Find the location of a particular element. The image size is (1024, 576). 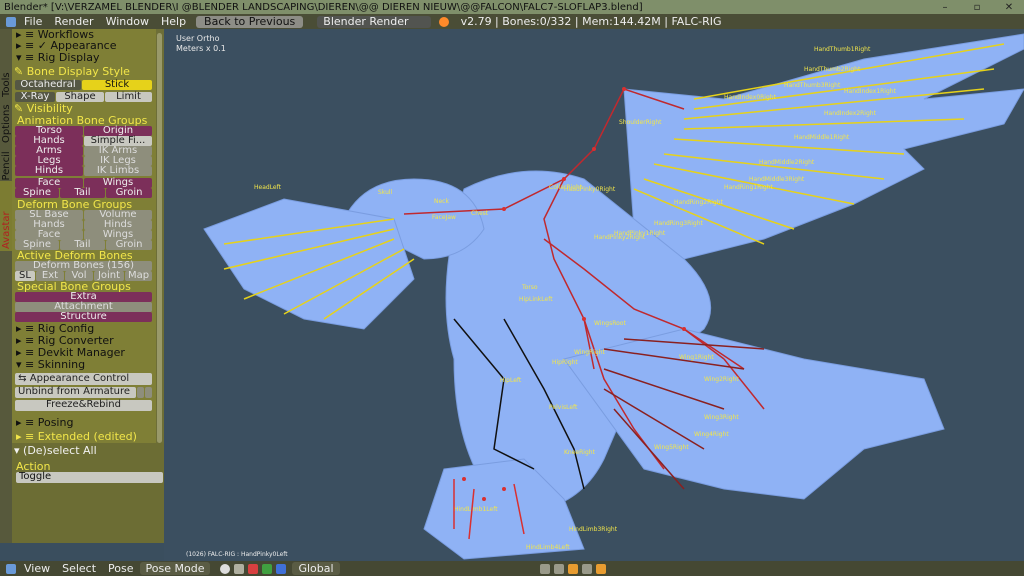

bone-label: ShoulderRight is located at coordinates (640, 122).